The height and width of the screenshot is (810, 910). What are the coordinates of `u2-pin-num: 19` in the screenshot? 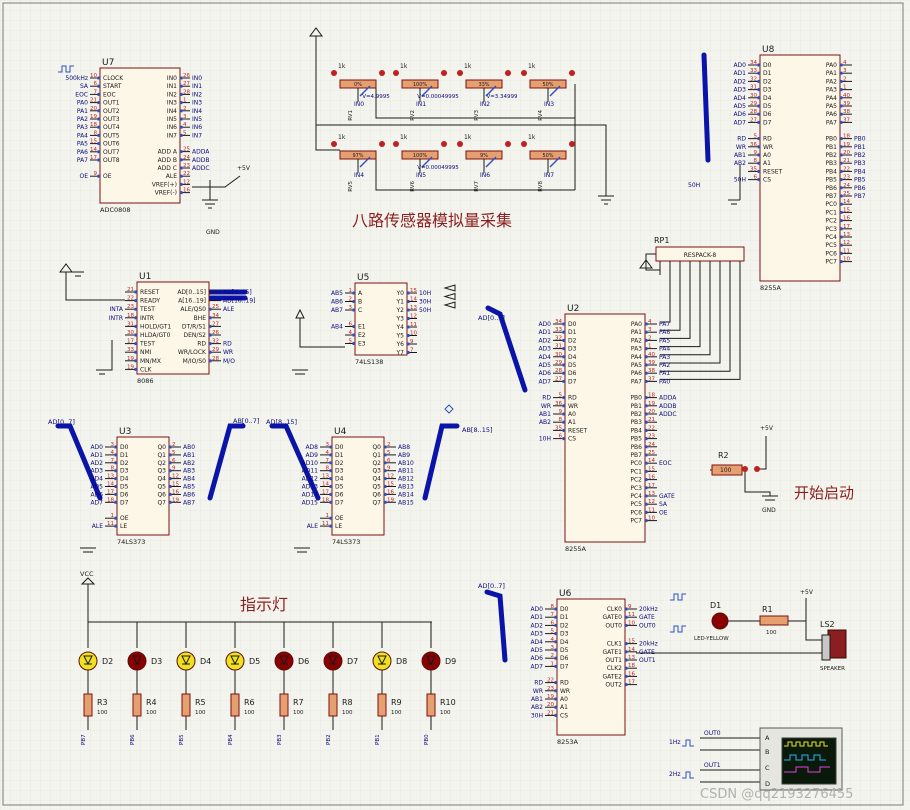 It's located at (651, 404).